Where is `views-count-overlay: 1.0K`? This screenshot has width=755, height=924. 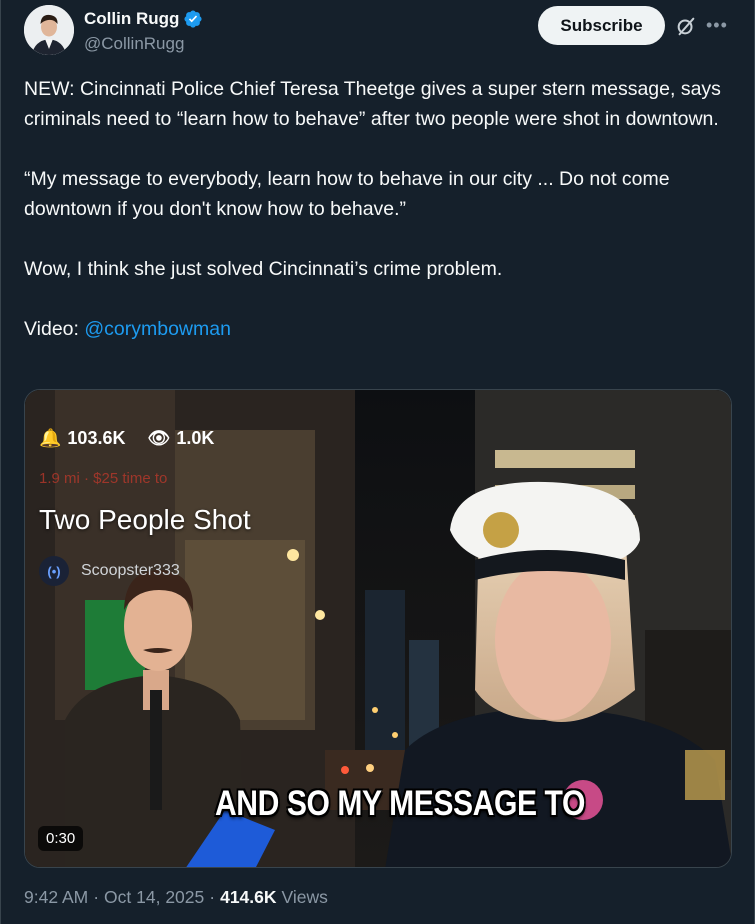 views-count-overlay: 1.0K is located at coordinates (195, 438).